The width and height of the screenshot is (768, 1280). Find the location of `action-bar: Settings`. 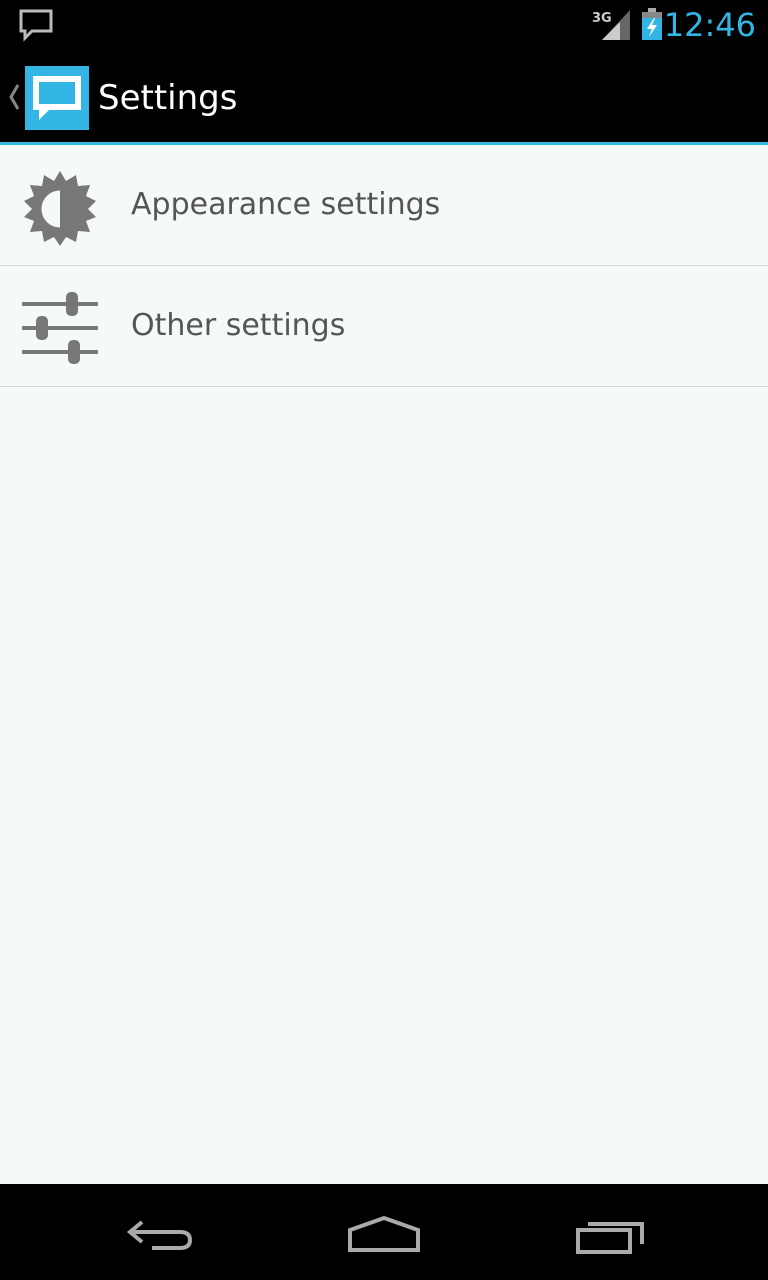

action-bar: Settings is located at coordinates (384, 96).